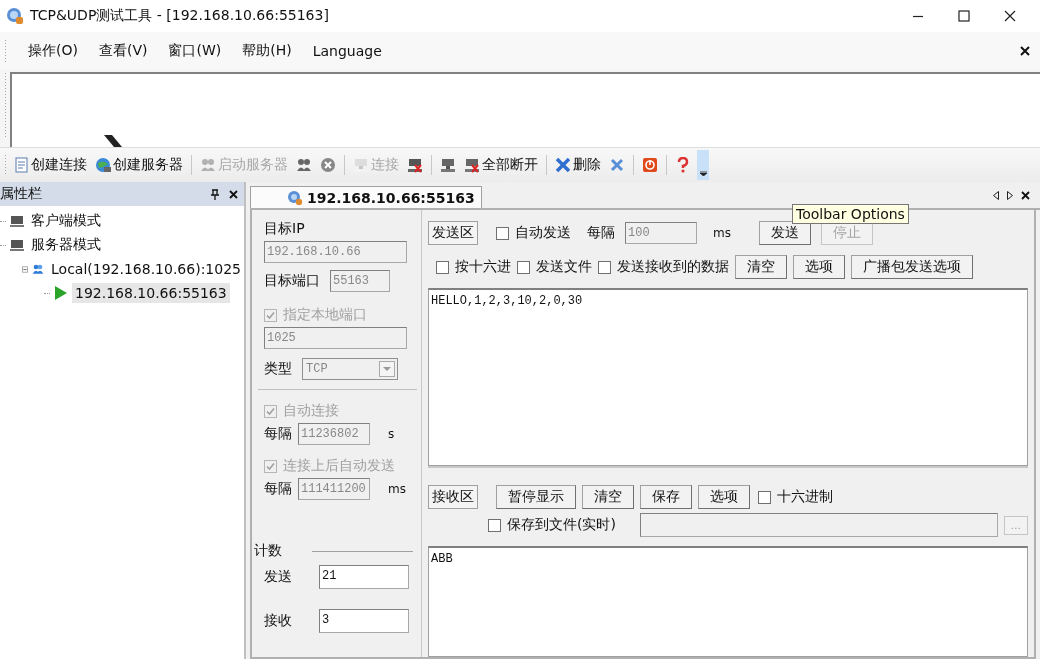 This screenshot has height=659, width=1040. What do you see at coordinates (666, 497) in the screenshot?
I see `button: 保存` at bounding box center [666, 497].